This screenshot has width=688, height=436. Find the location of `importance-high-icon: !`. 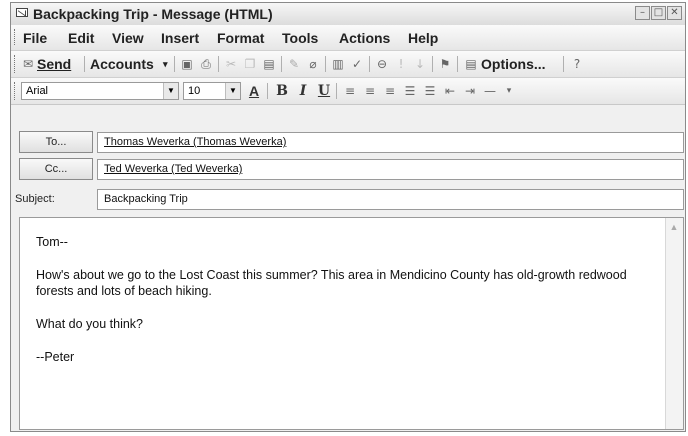

importance-high-icon: ! is located at coordinates (401, 64).